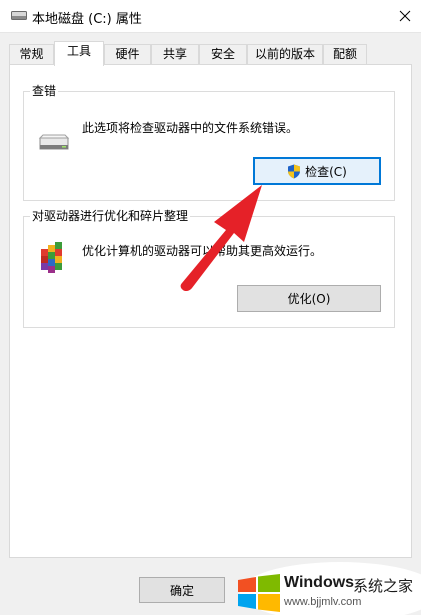  I want to click on close-icon, so click(405, 16).